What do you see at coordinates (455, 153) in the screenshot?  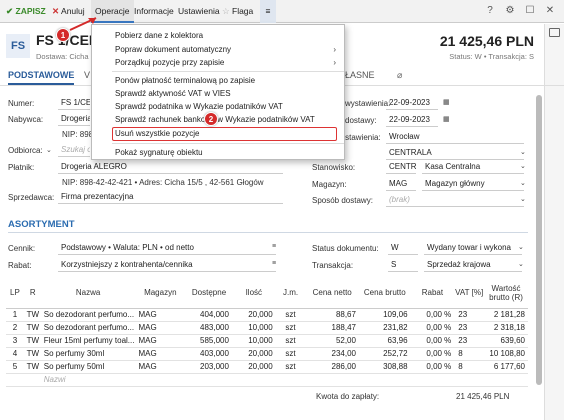 I see `centrala-select: CENTRALA` at bounding box center [455, 153].